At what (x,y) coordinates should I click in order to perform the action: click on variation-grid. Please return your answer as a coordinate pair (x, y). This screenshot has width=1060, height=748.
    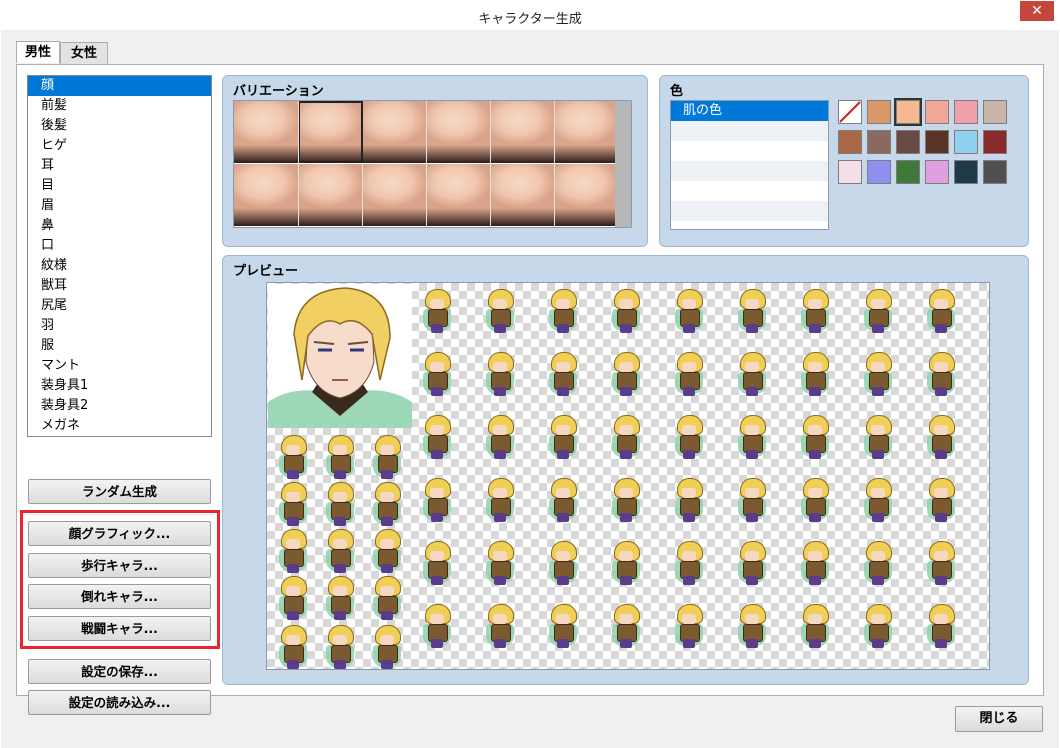
    Looking at the image, I should click on (432, 164).